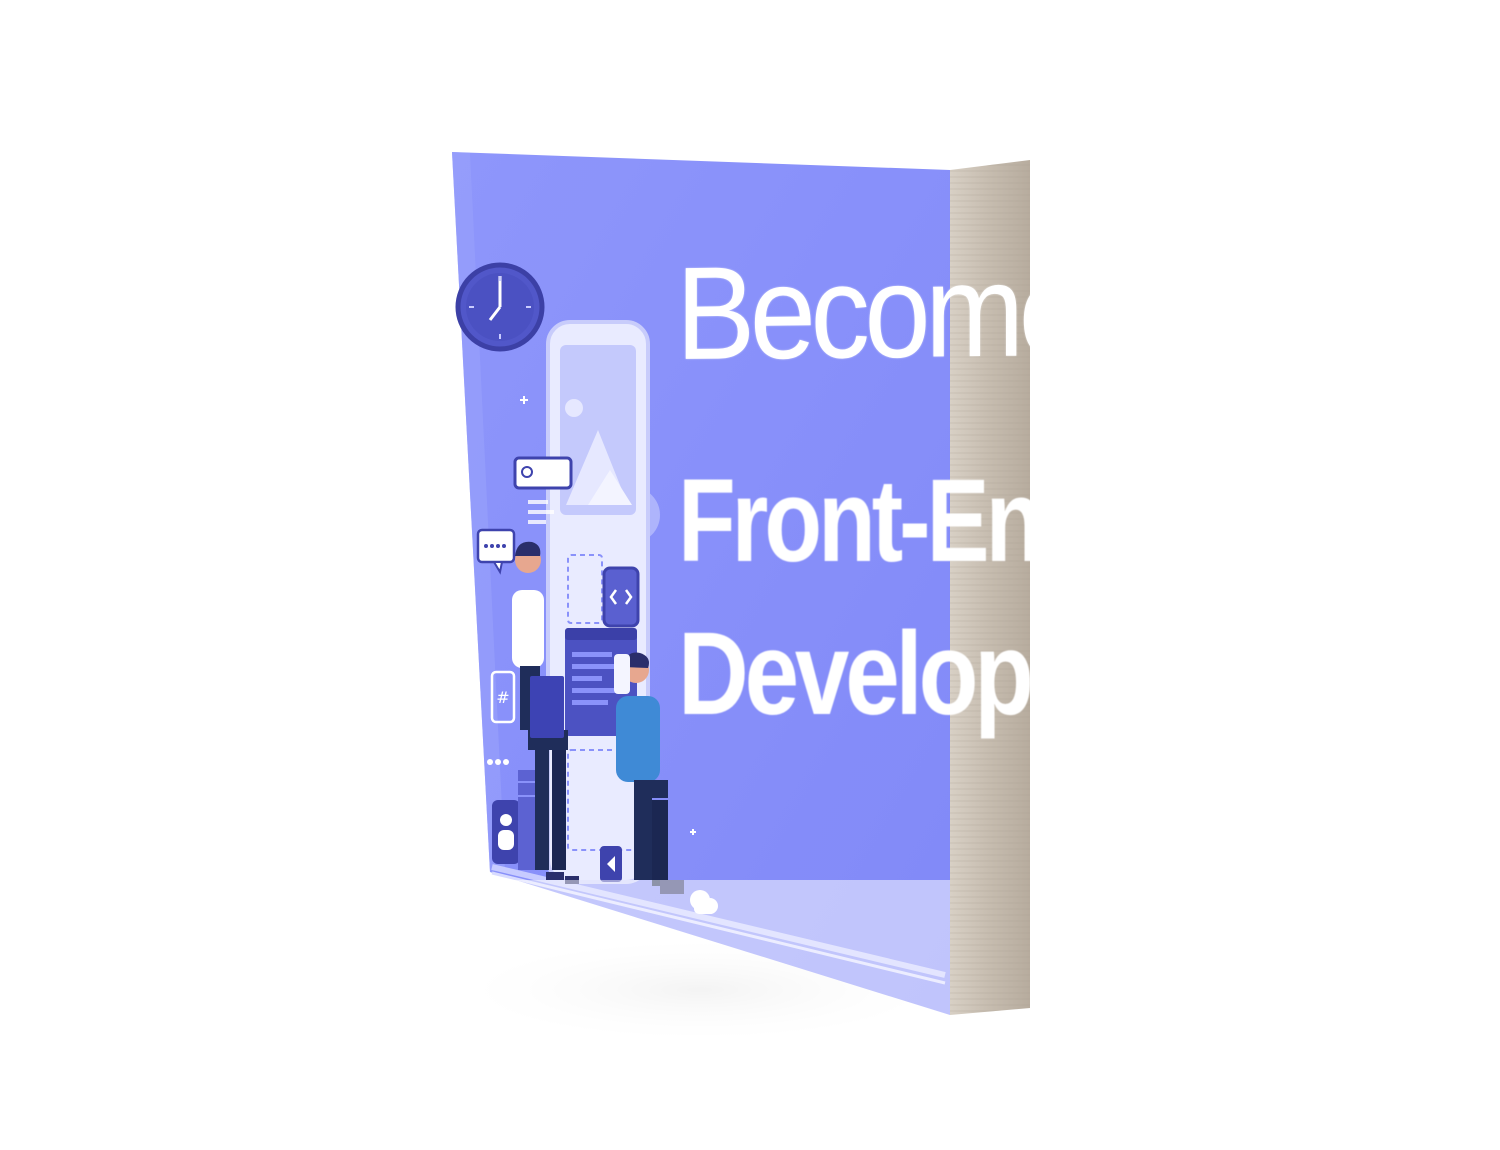  What do you see at coordinates (506, 832) in the screenshot?
I see `user-icon` at bounding box center [506, 832].